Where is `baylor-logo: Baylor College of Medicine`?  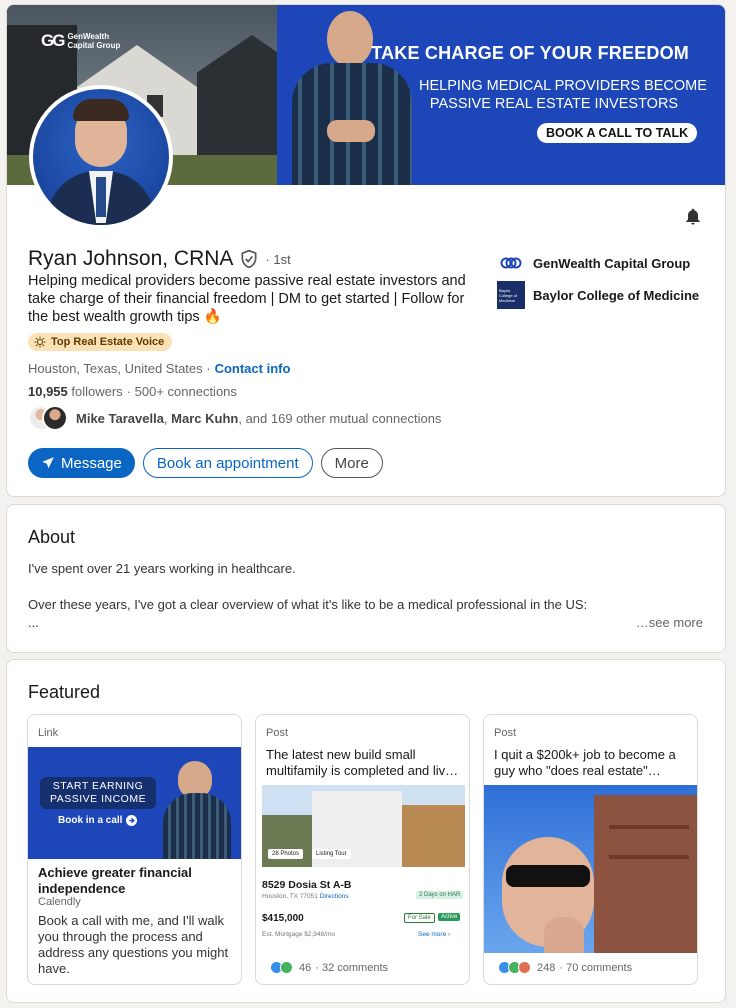
baylor-logo: Baylor College of Medicine is located at coordinates (511, 295).